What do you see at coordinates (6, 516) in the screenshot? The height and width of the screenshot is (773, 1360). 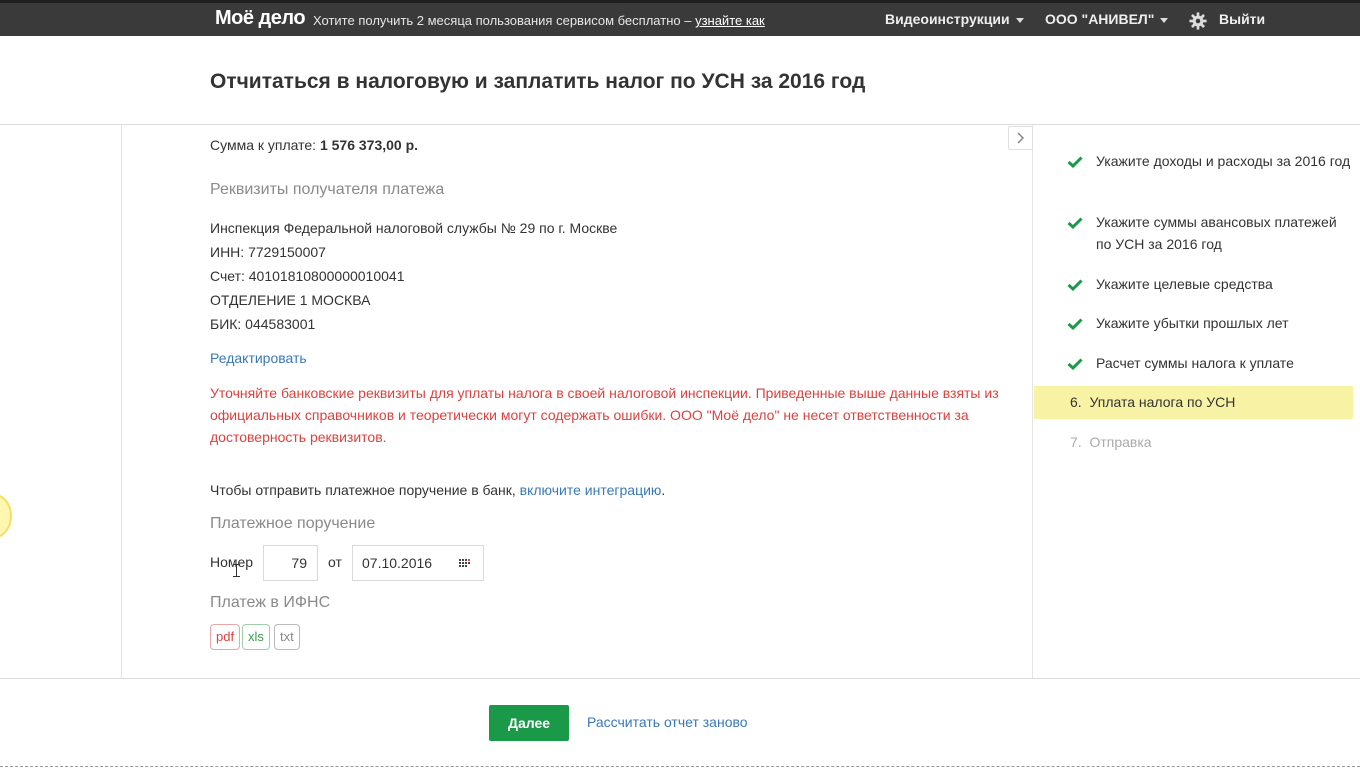 I see `help-bubble` at bounding box center [6, 516].